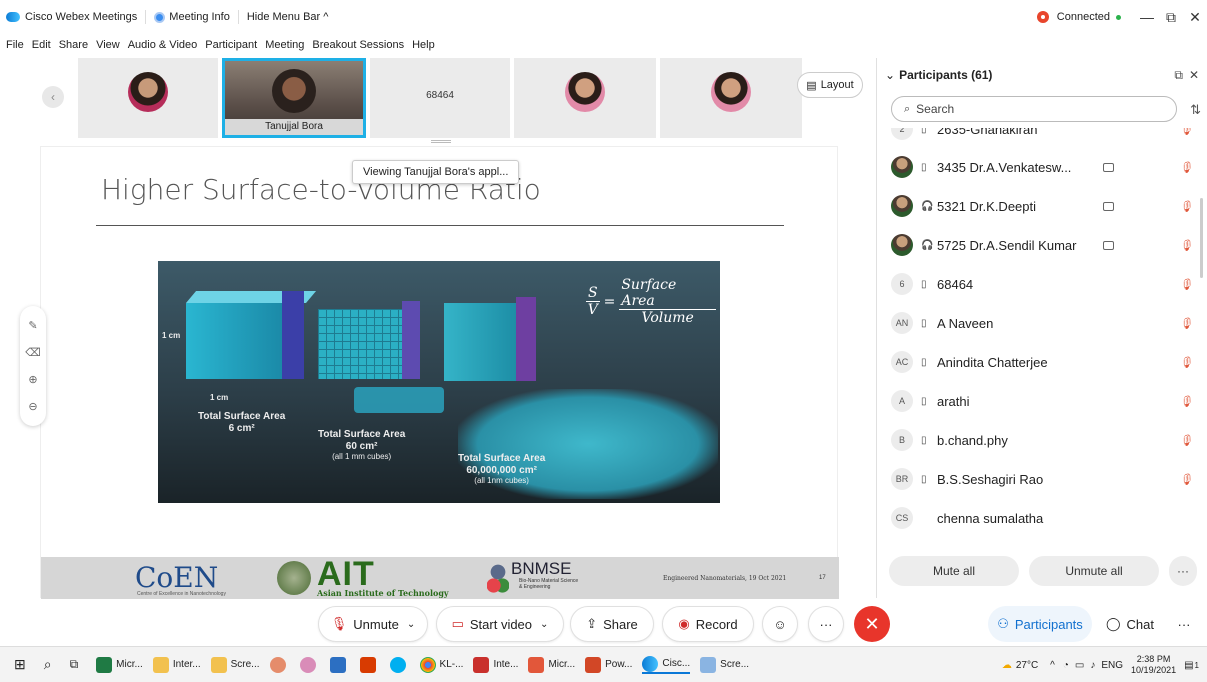 This screenshot has height=682, width=1207. Describe the element at coordinates (780, 624) in the screenshot. I see `reactions-button: ☺` at that location.